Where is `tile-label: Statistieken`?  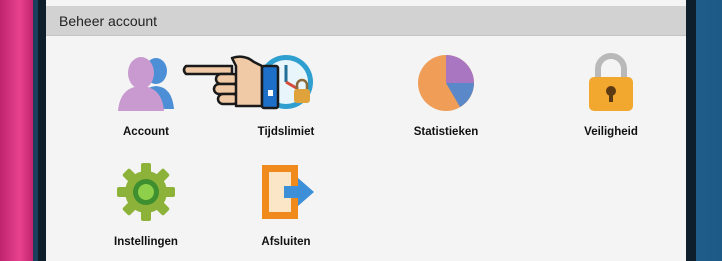
tile-label: Statistieken is located at coordinates (446, 132).